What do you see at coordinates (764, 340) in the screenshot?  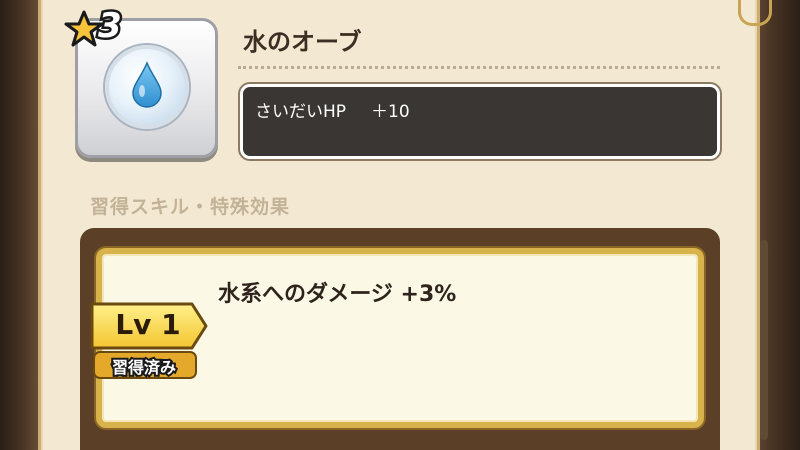 I see `scrollbar` at bounding box center [764, 340].